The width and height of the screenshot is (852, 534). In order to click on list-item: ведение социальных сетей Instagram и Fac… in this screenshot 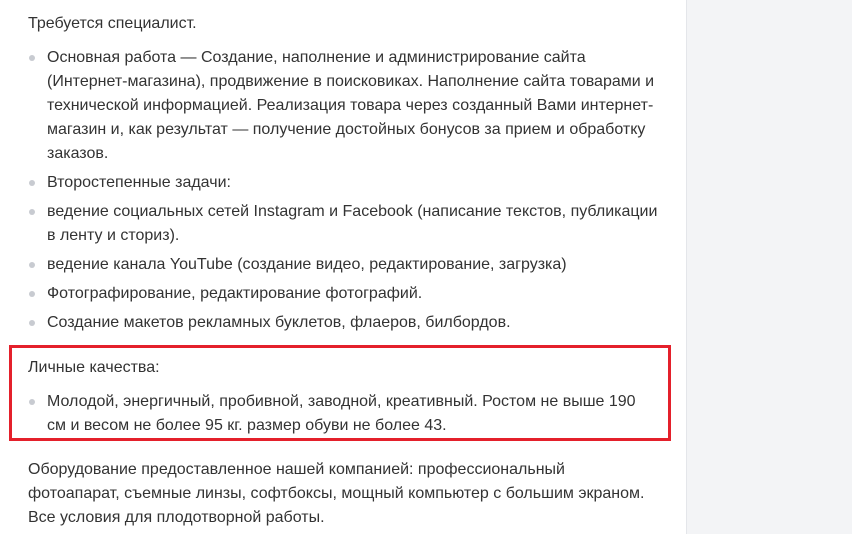, I will do `click(348, 224)`.